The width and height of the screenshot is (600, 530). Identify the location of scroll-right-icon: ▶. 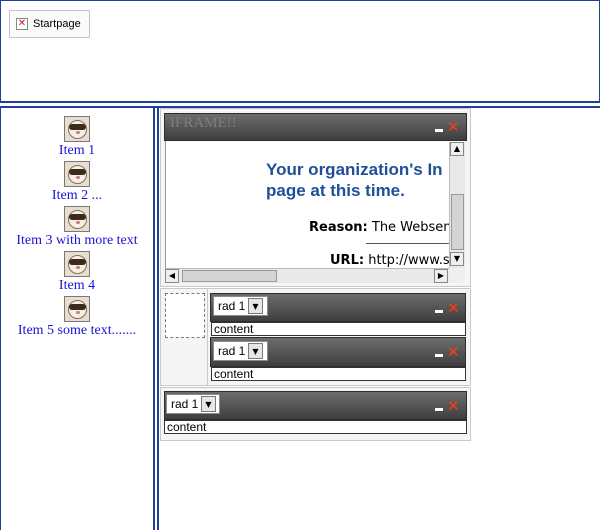
(441, 276).